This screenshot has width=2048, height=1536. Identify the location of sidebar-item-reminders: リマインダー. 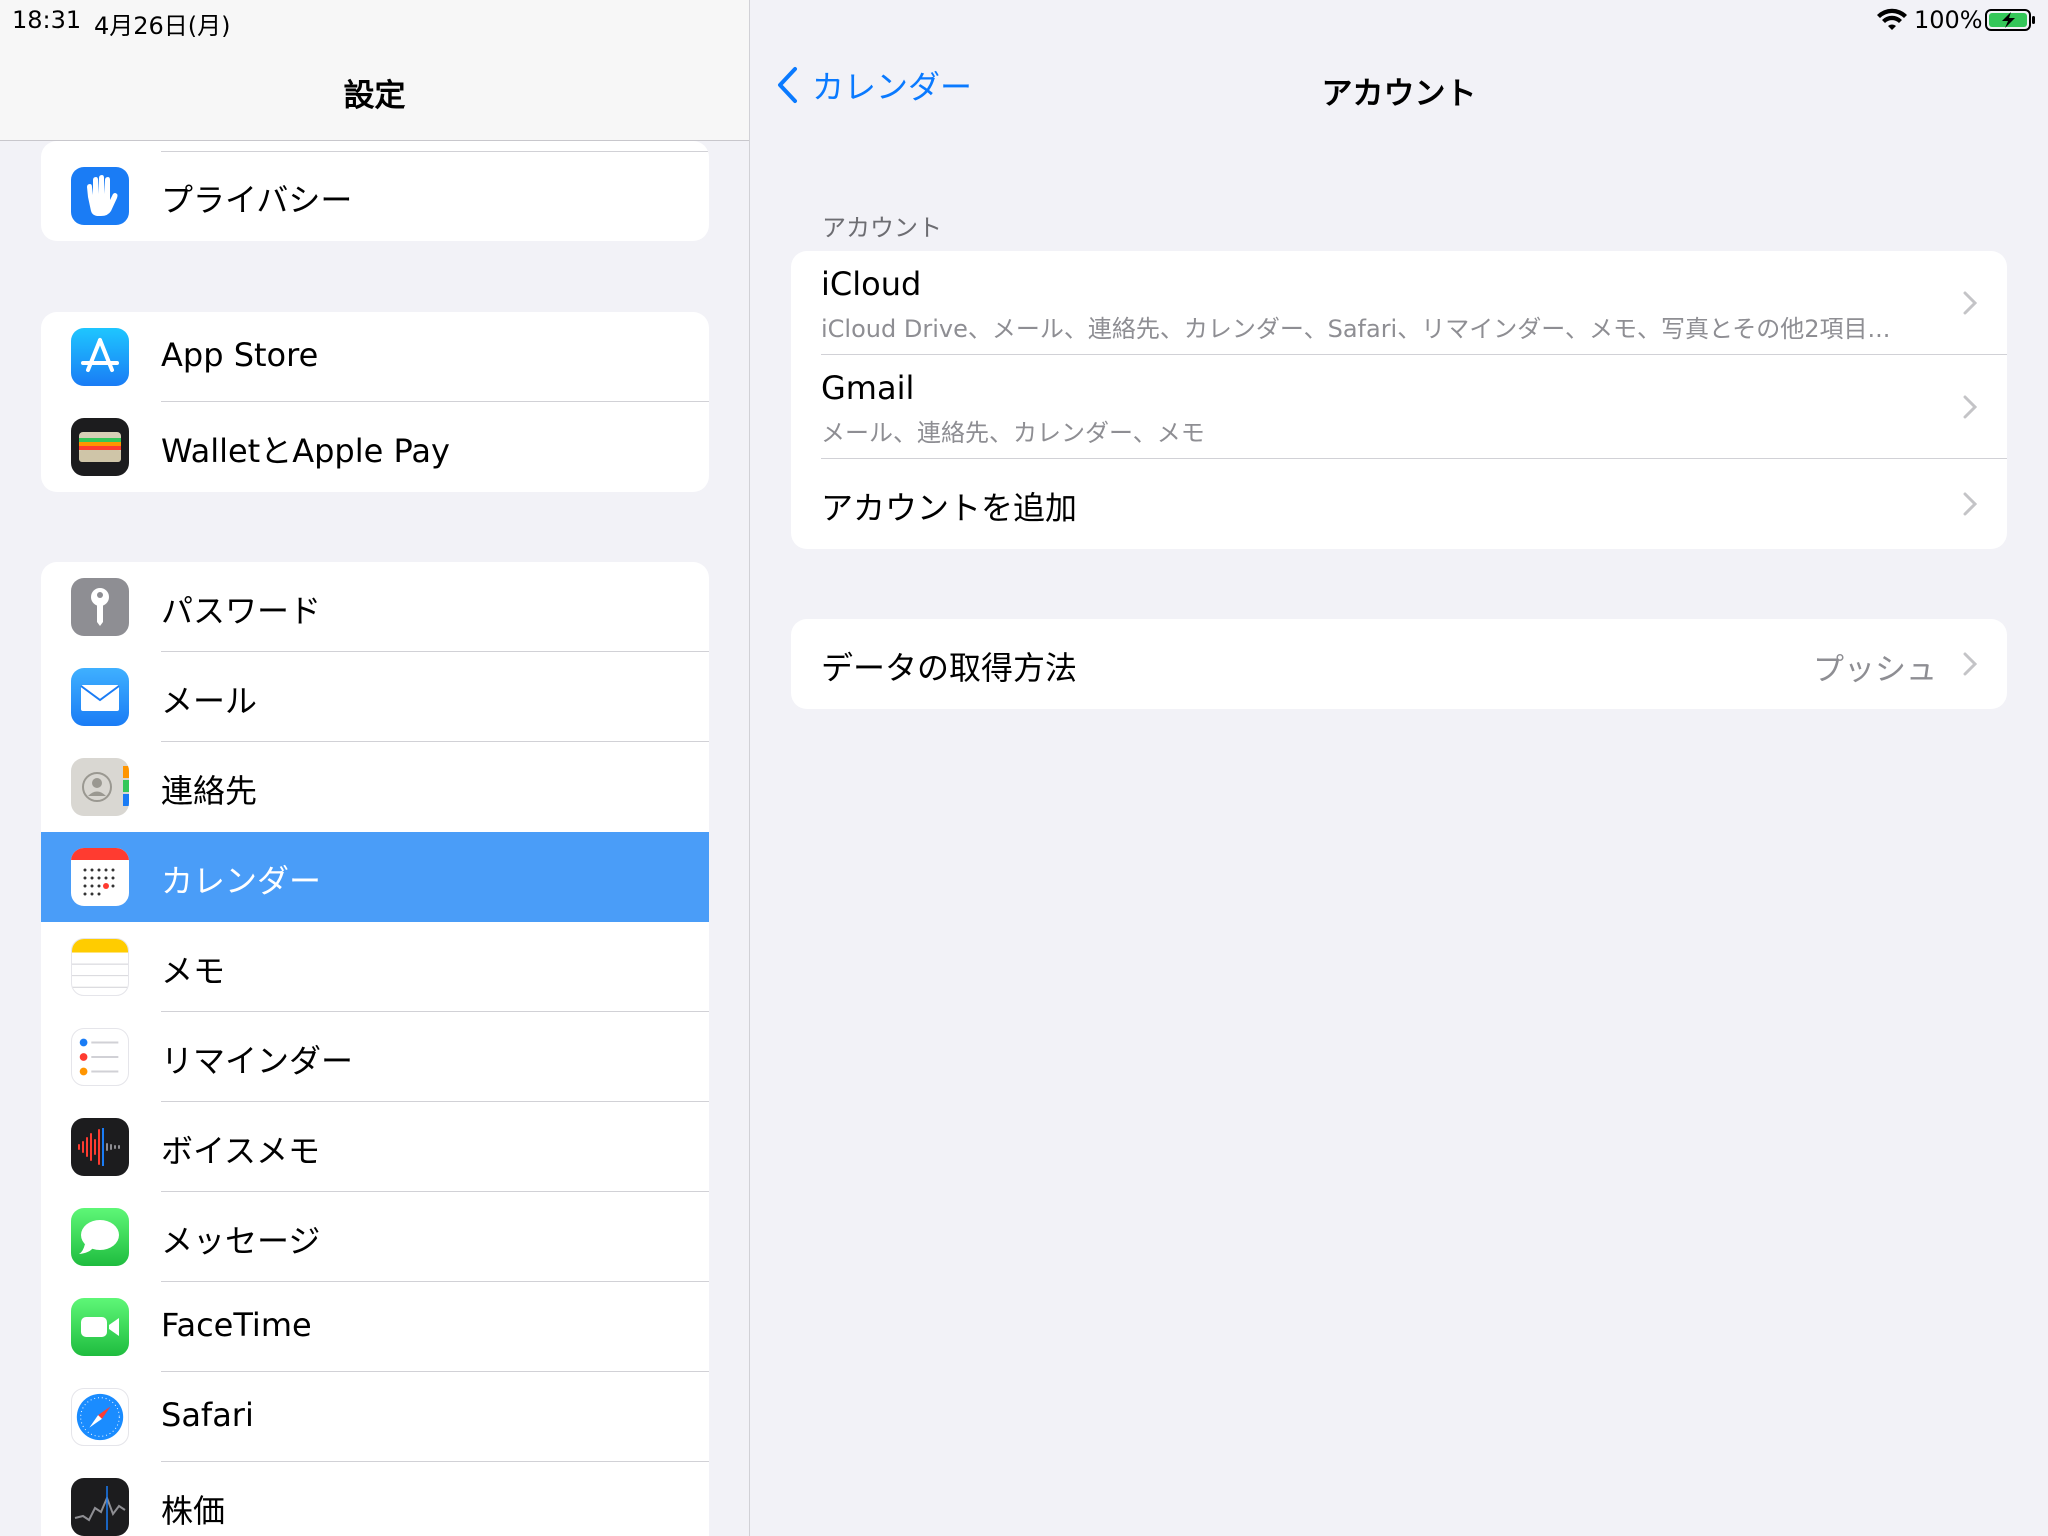
(375, 1057).